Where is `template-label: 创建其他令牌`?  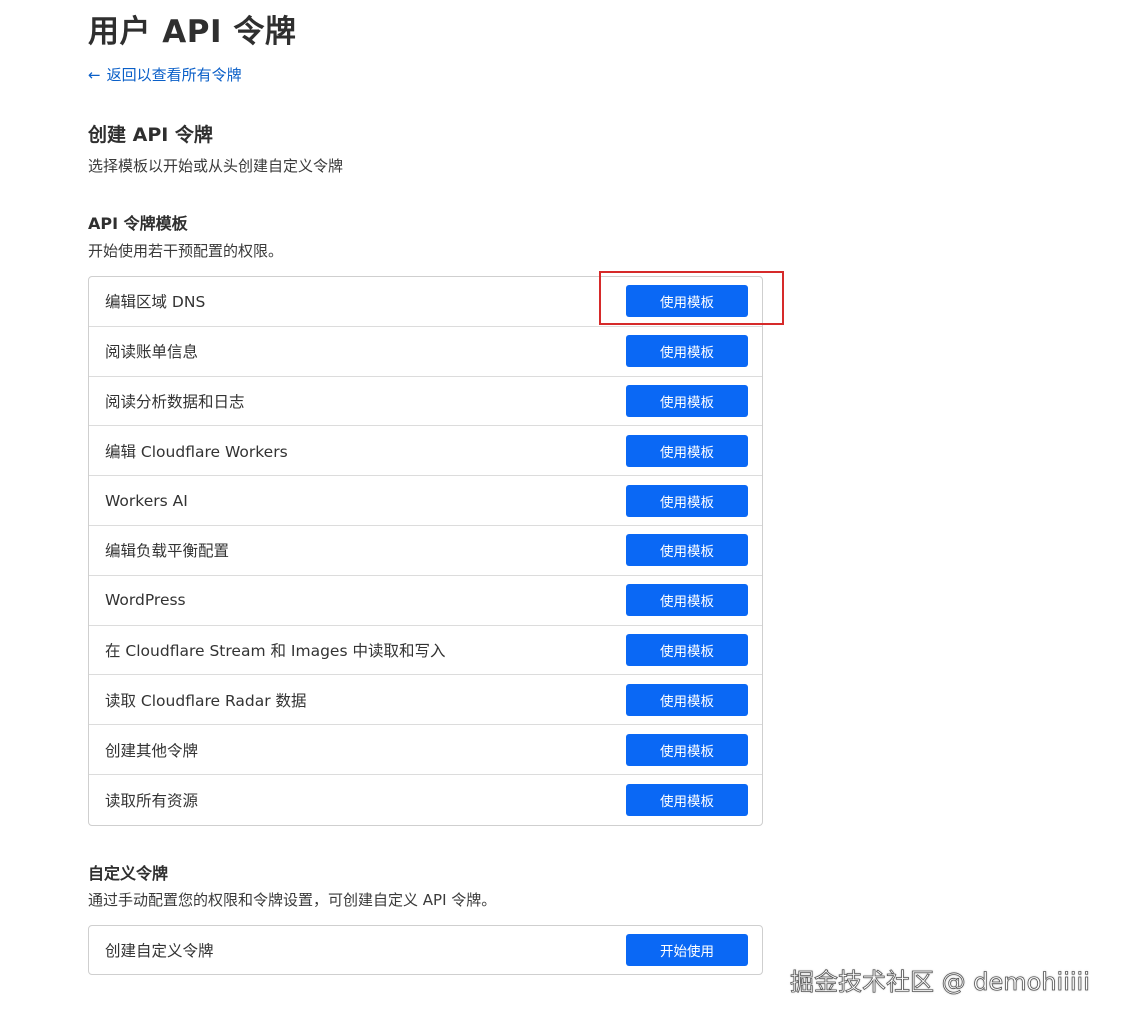
template-label: 创建其他令牌 is located at coordinates (152, 750).